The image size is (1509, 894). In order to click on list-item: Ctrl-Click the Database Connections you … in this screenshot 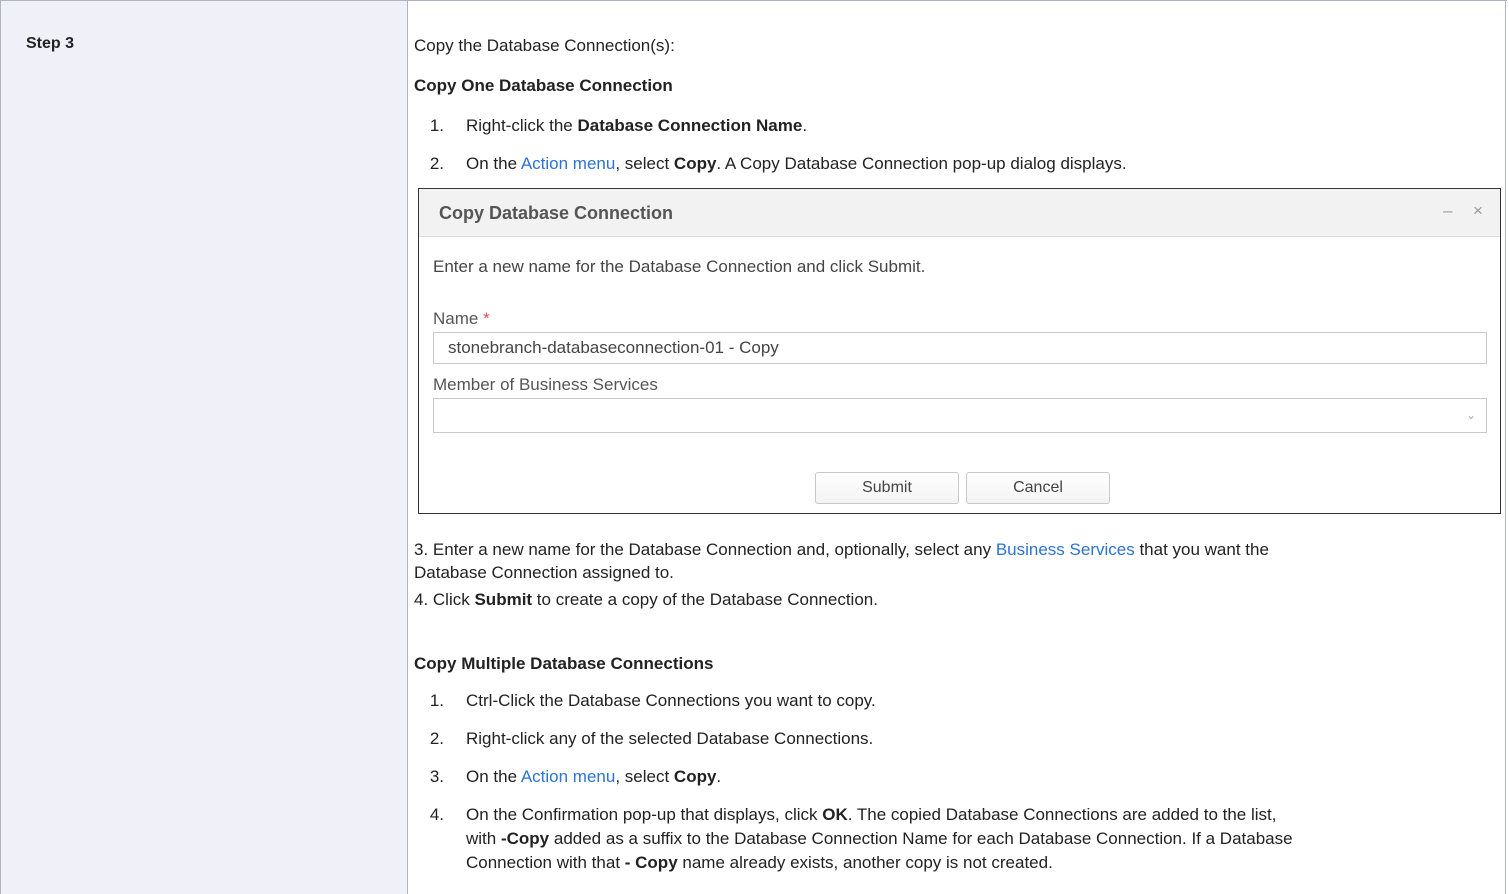, I will do `click(671, 700)`.